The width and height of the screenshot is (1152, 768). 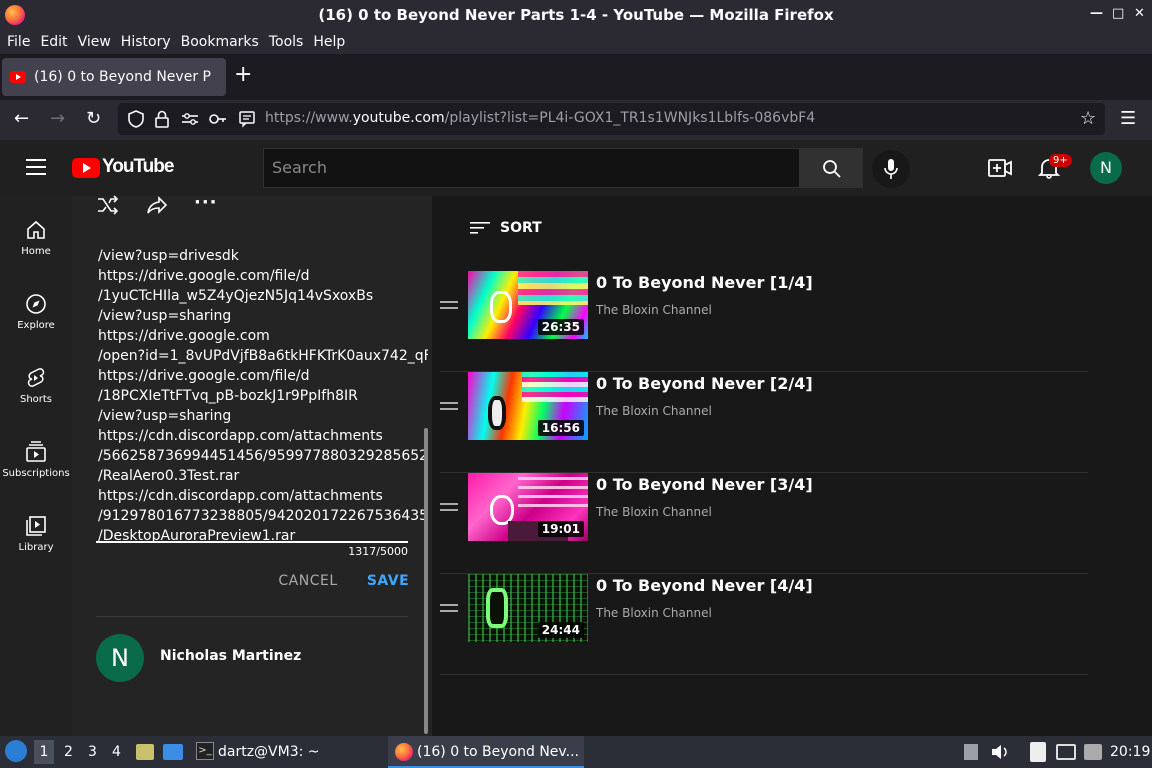 I want to click on workspace-4: 4, so click(x=116, y=752).